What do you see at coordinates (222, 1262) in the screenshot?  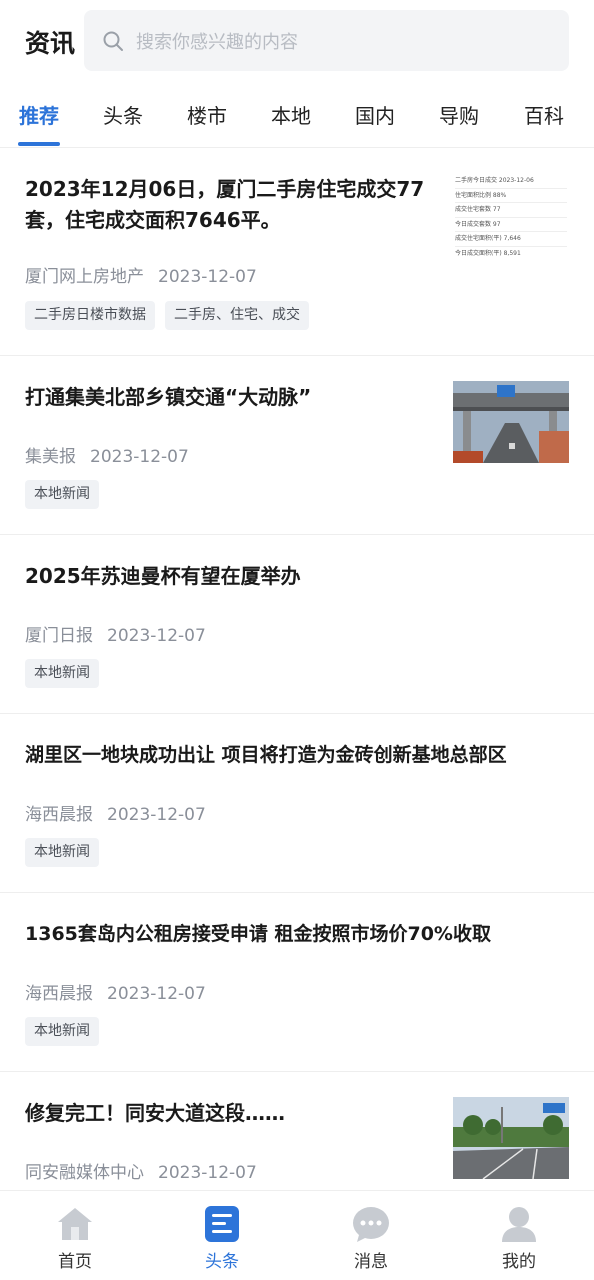 I see `nav-headlines-label: 头条` at bounding box center [222, 1262].